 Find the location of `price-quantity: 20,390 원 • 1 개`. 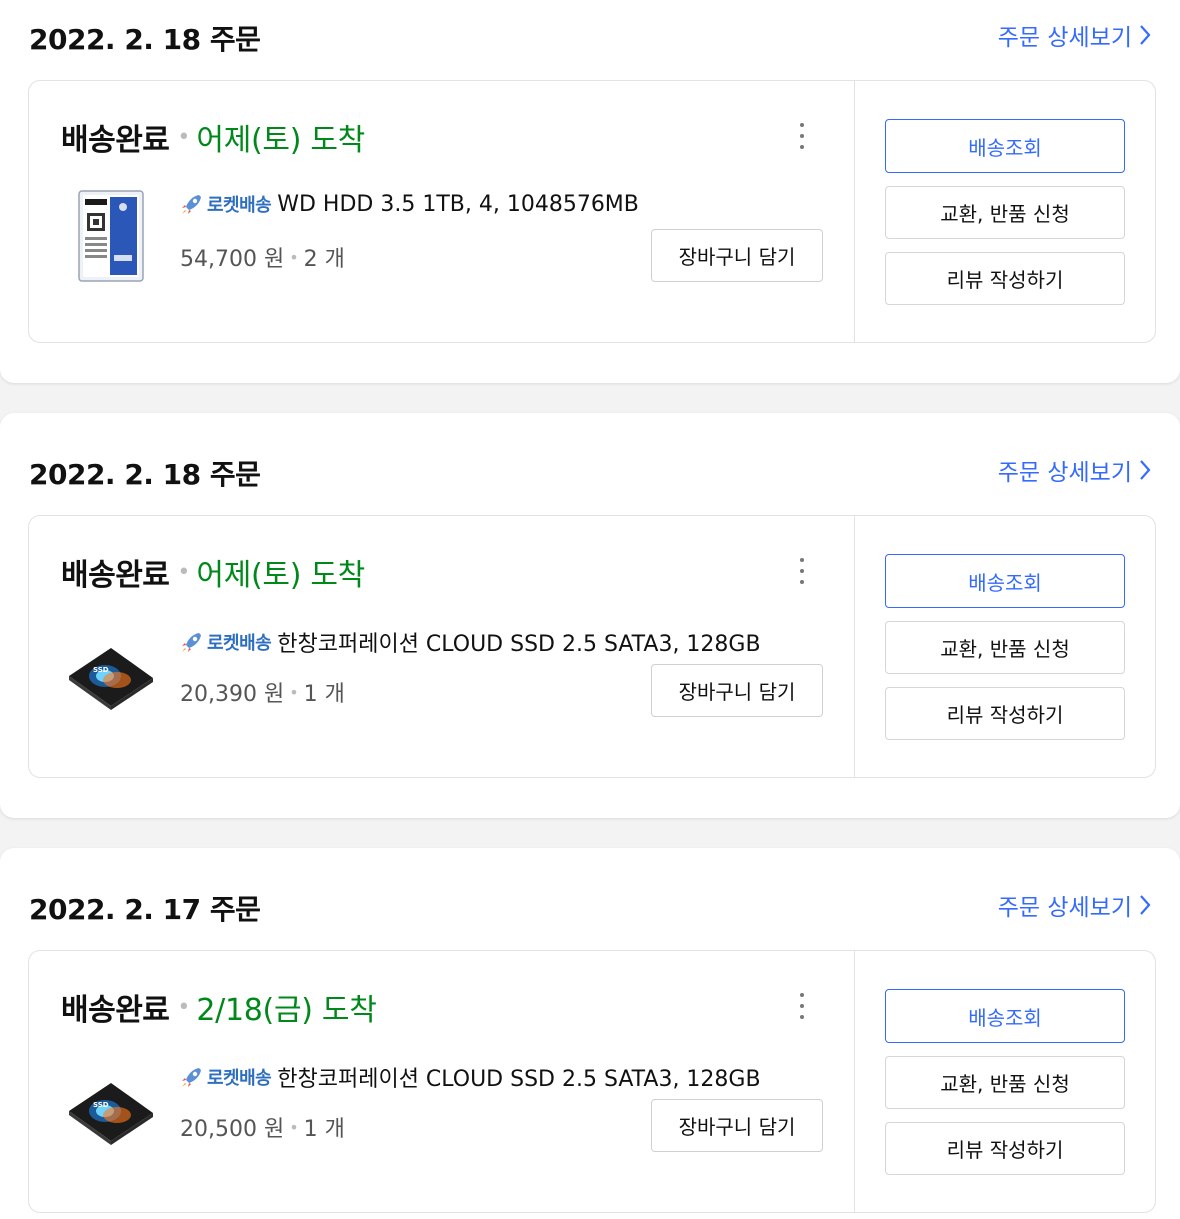

price-quantity: 20,390 원 • 1 개 is located at coordinates (262, 692).